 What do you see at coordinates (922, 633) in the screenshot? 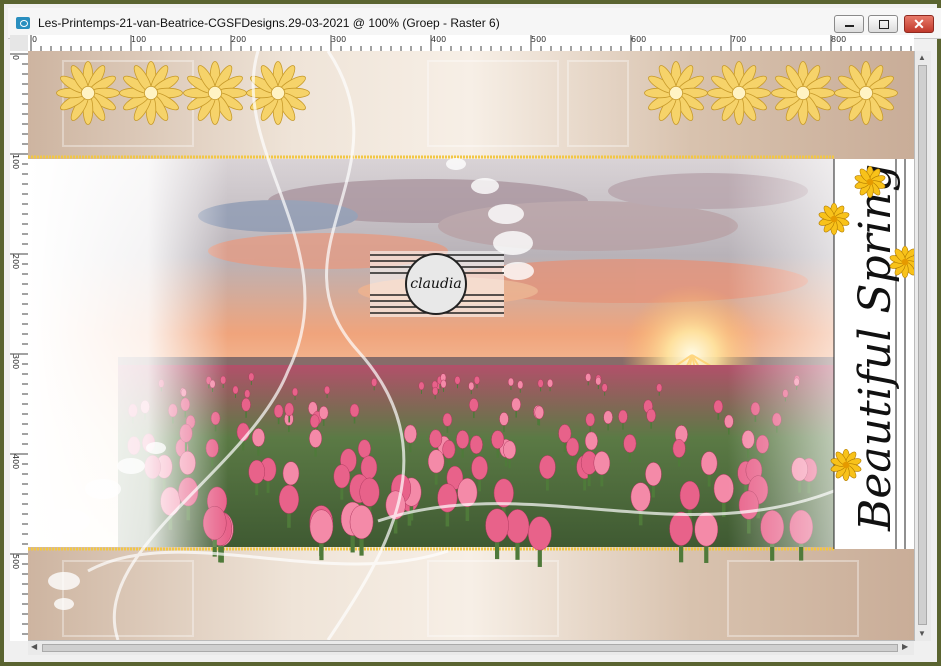
I see `scroll-down-icon: ▼` at bounding box center [922, 633].